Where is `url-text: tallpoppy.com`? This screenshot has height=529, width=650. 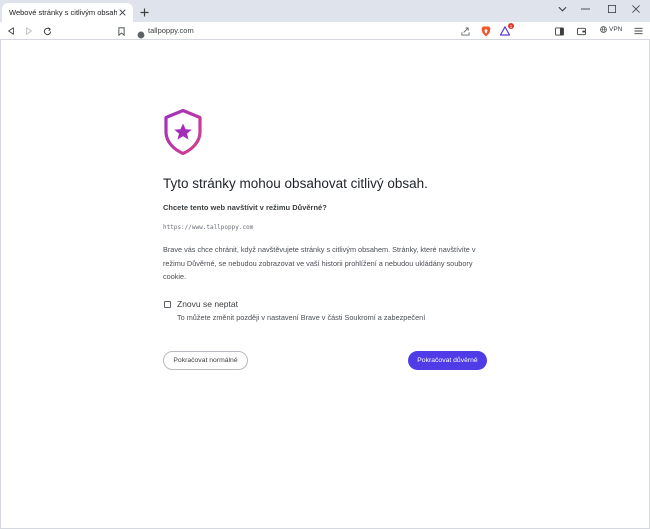
url-text: tallpoppy.com is located at coordinates (171, 30).